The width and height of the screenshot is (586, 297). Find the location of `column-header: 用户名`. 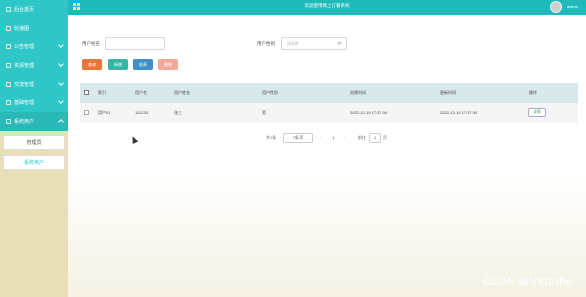

column-header: 用户名 is located at coordinates (141, 92).